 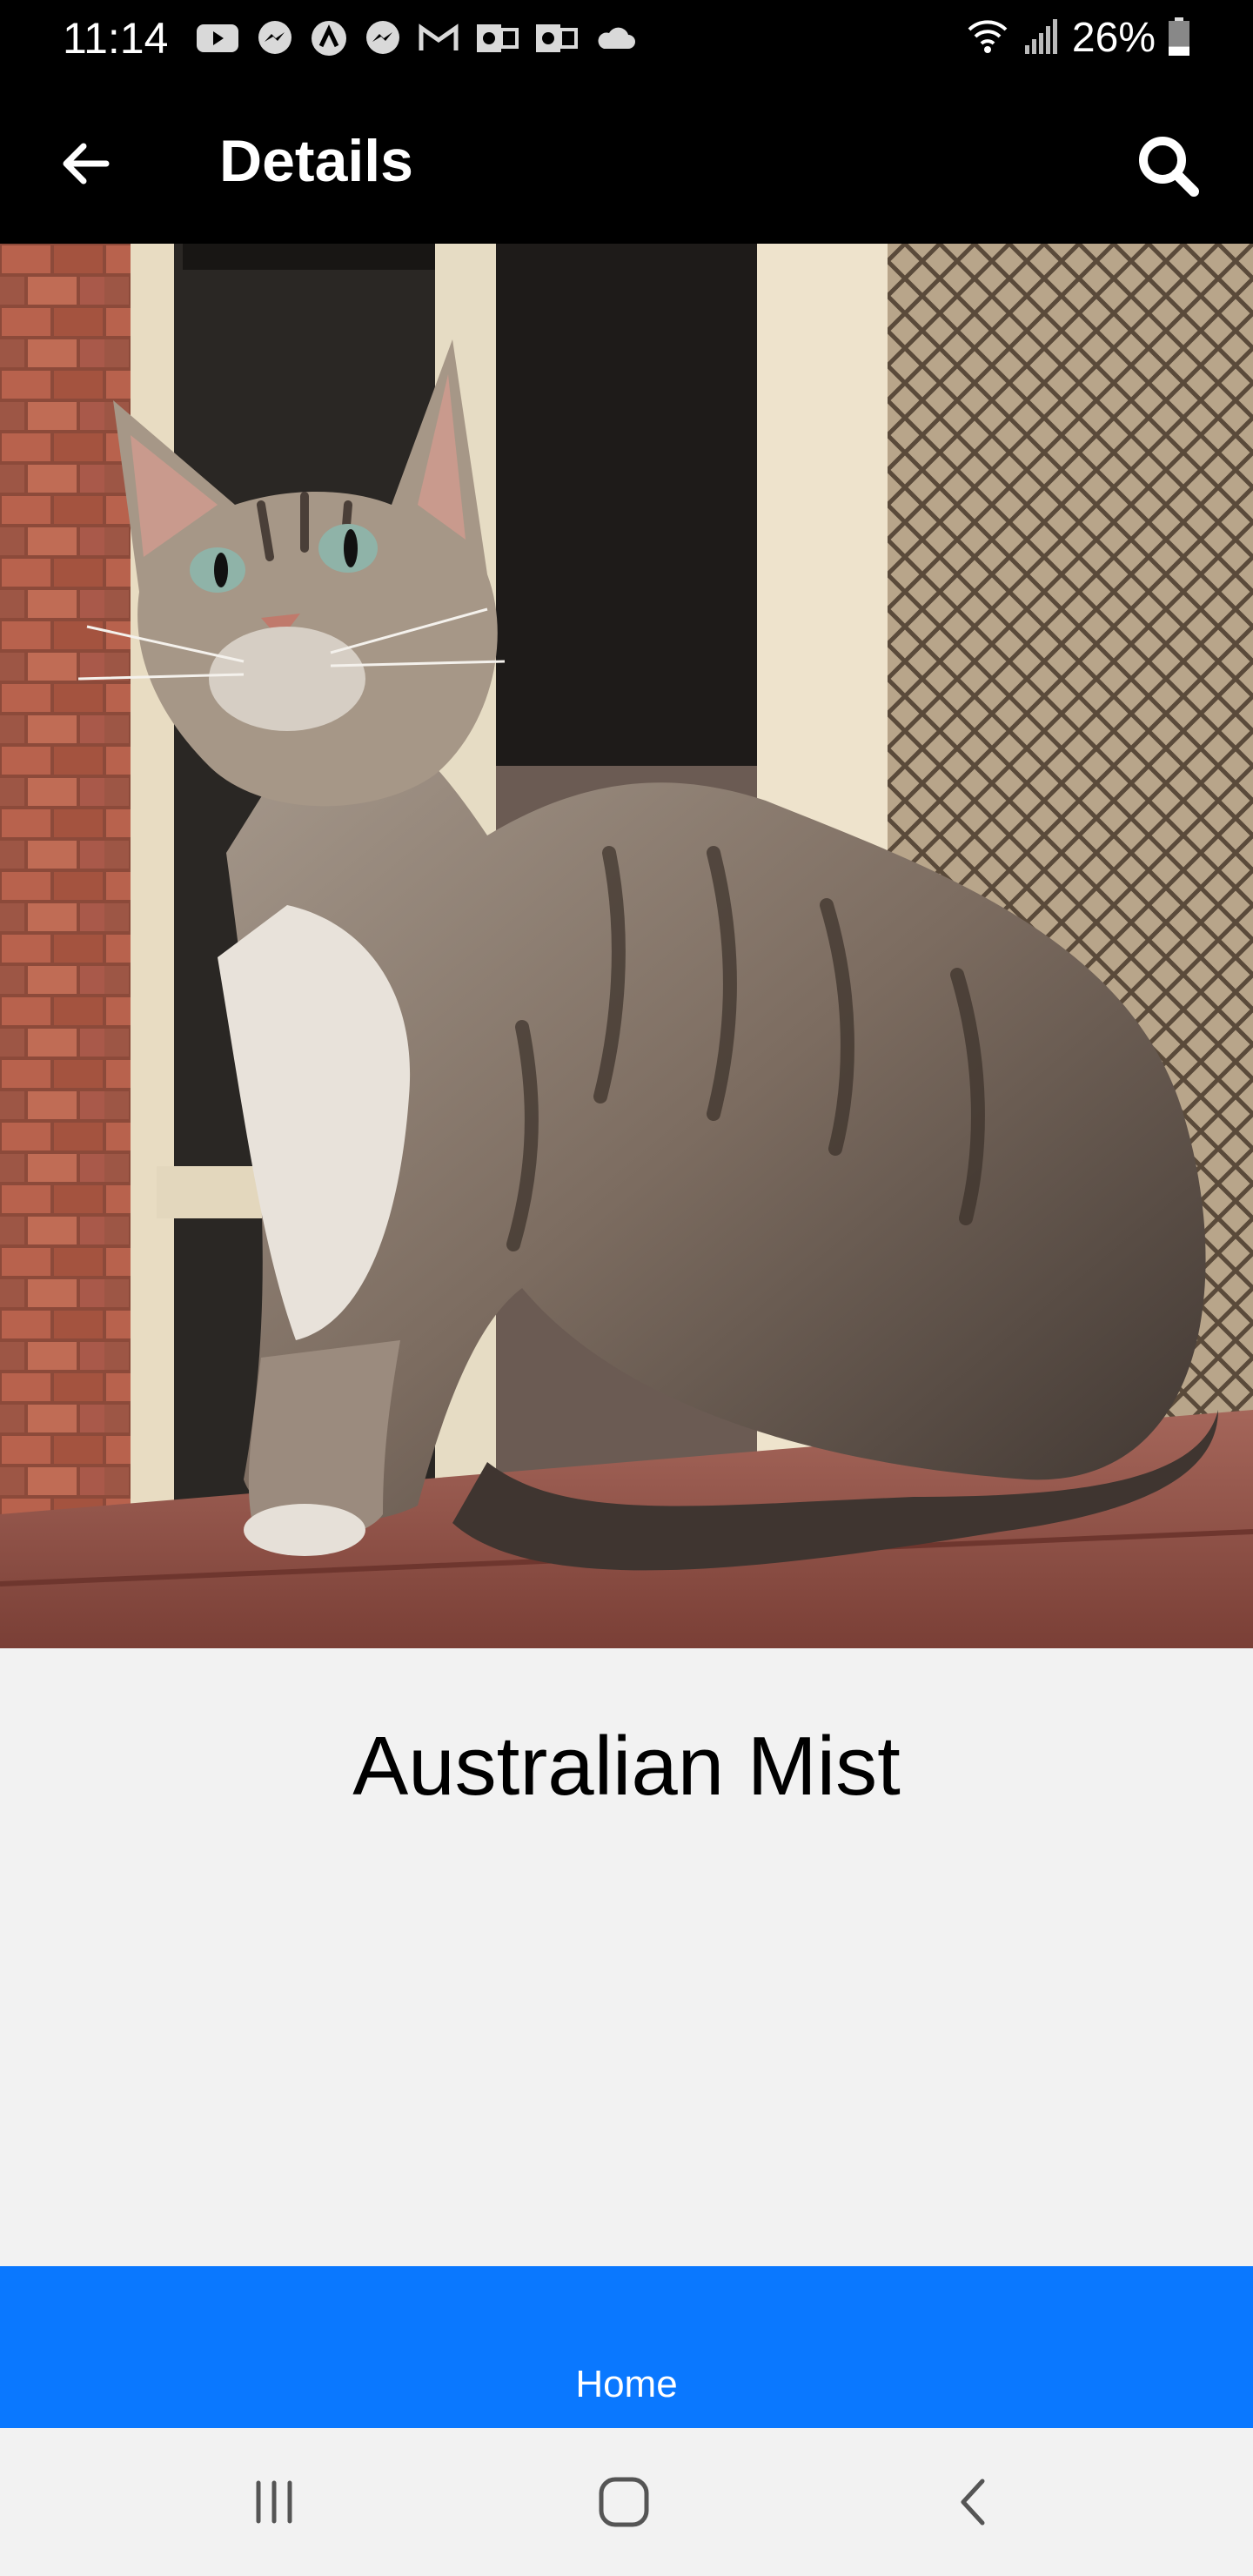 I want to click on recents-button, so click(x=274, y=2502).